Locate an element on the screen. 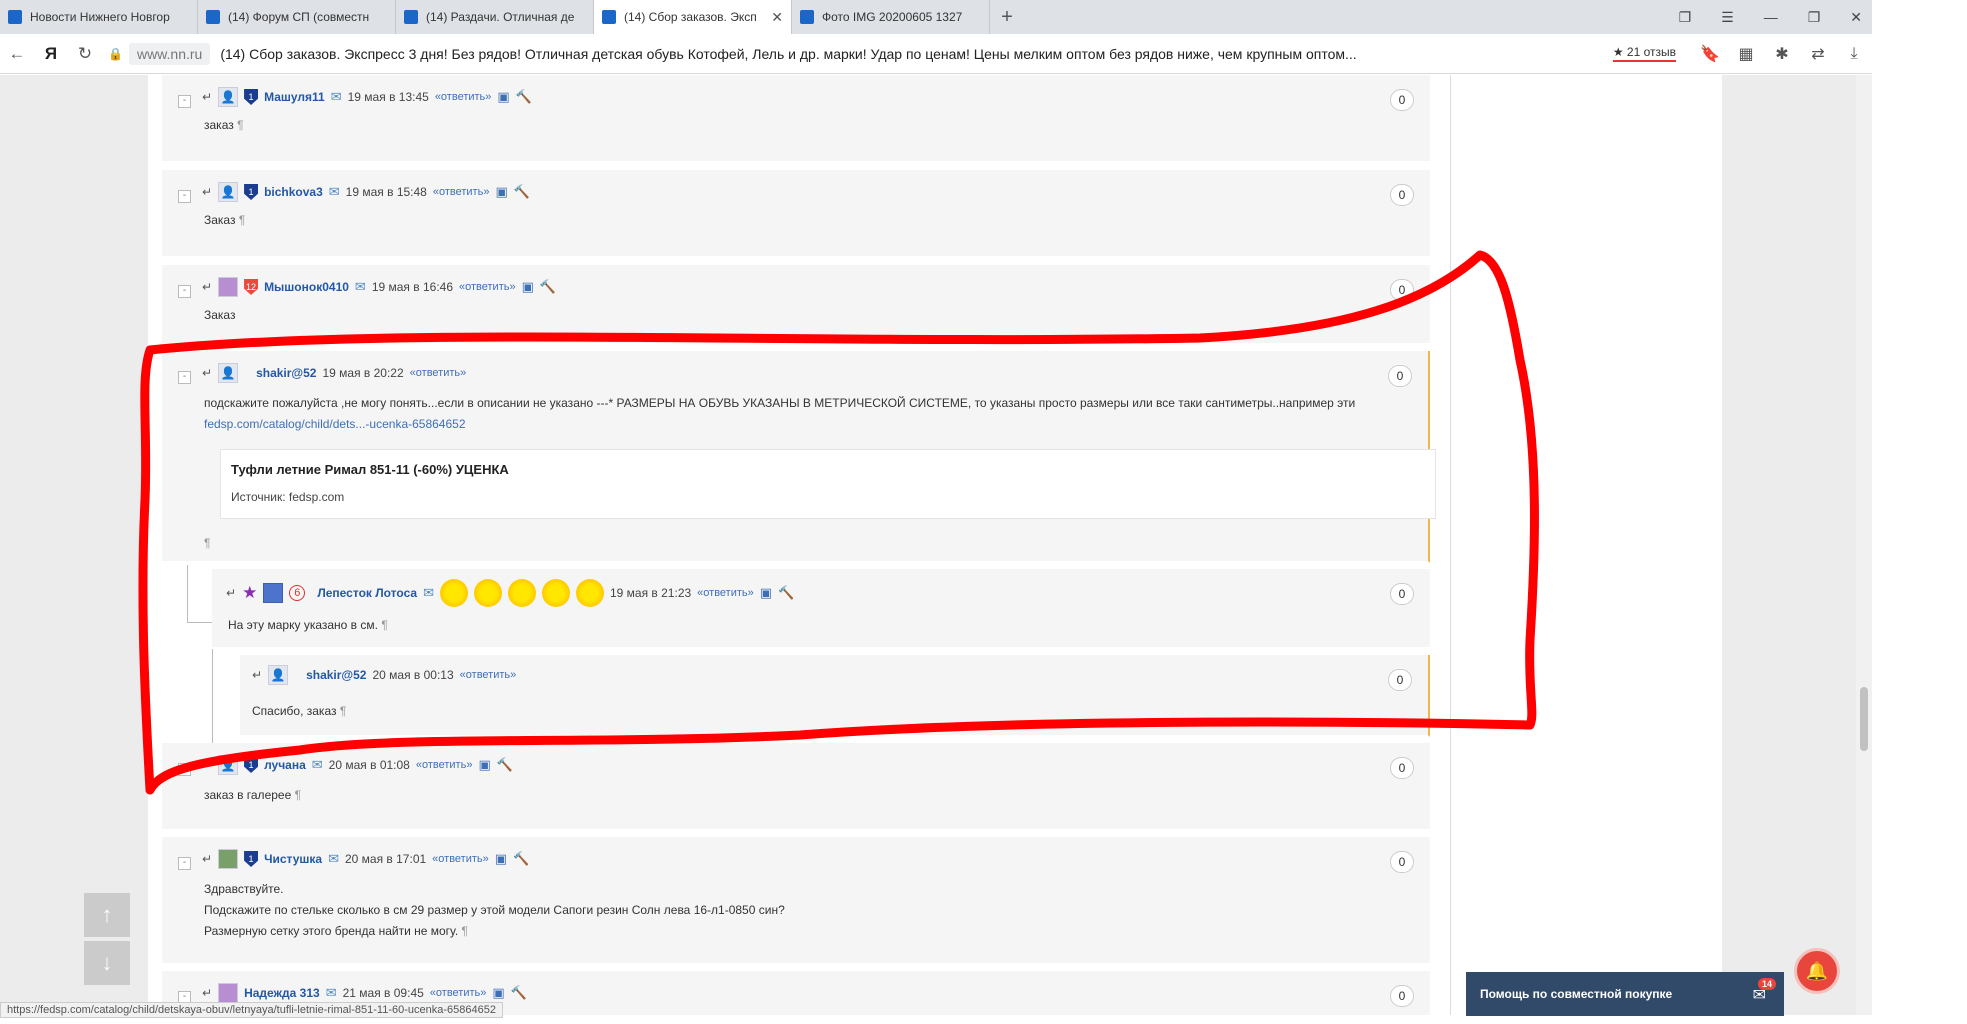  username: Мышонок0410 is located at coordinates (306, 287).